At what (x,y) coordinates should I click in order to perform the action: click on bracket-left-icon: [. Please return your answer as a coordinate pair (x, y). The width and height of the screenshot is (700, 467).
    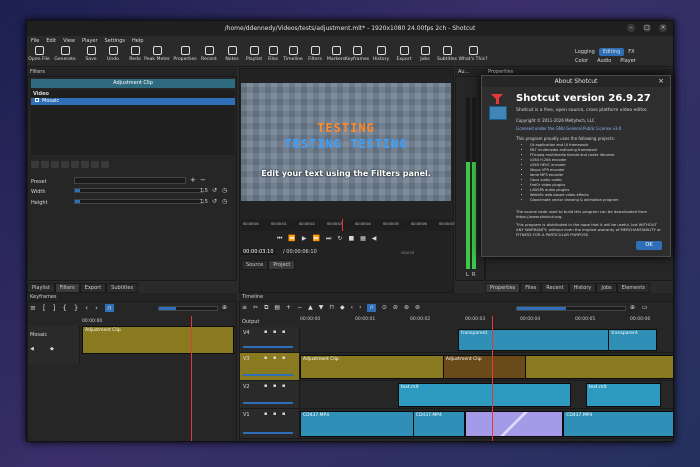
    Looking at the image, I should click on (44, 308).